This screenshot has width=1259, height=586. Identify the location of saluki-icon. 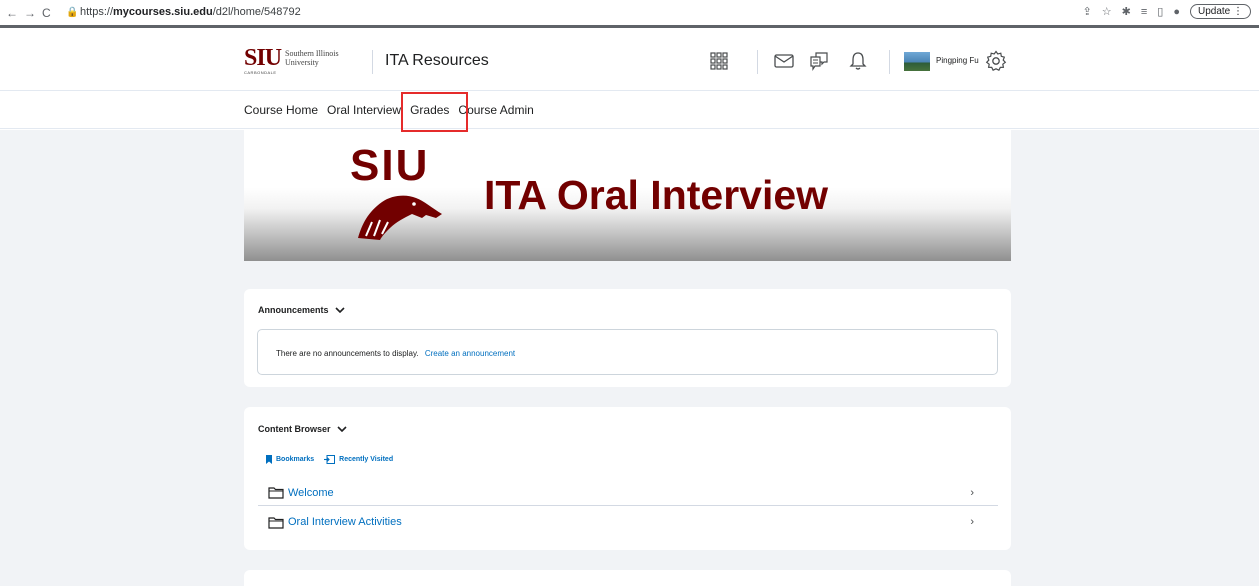
(400, 217).